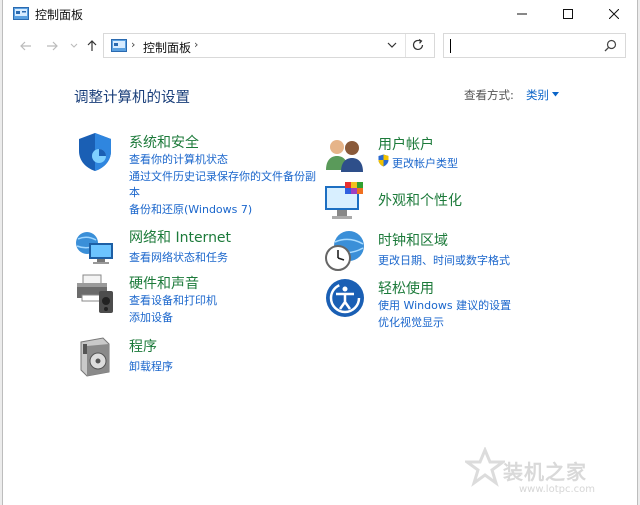 The height and width of the screenshot is (505, 640). I want to click on network-globe-icon, so click(95, 247).